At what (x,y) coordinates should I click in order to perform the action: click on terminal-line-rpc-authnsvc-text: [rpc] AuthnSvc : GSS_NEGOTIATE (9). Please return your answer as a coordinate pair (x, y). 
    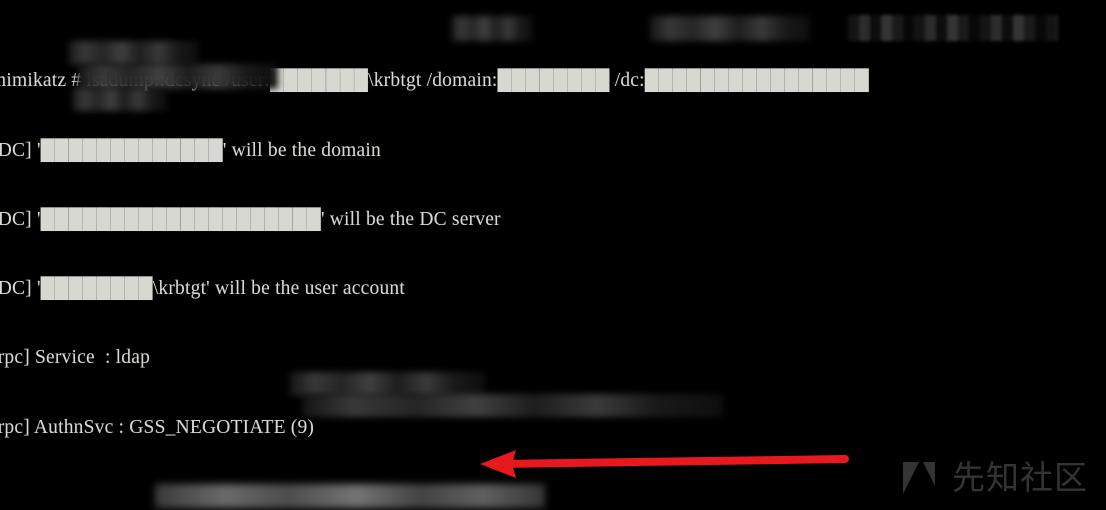
    Looking at the image, I should click on (157, 427).